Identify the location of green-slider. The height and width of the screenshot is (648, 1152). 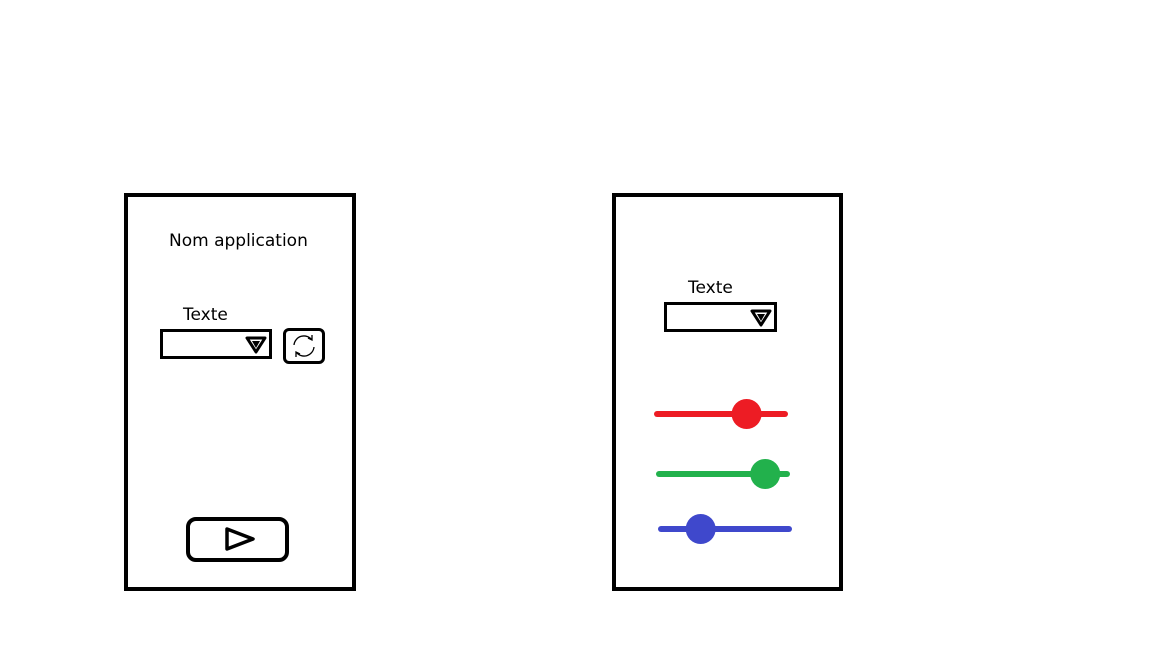
(723, 476).